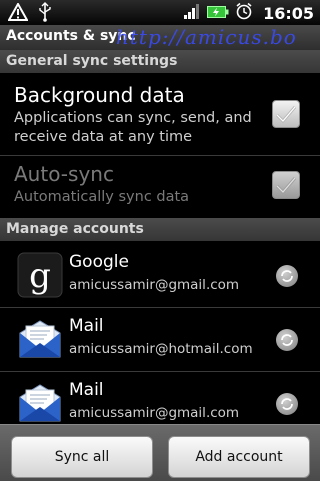 Image resolution: width=320 pixels, height=481 pixels. I want to click on auto-sync-checkbox, so click(286, 185).